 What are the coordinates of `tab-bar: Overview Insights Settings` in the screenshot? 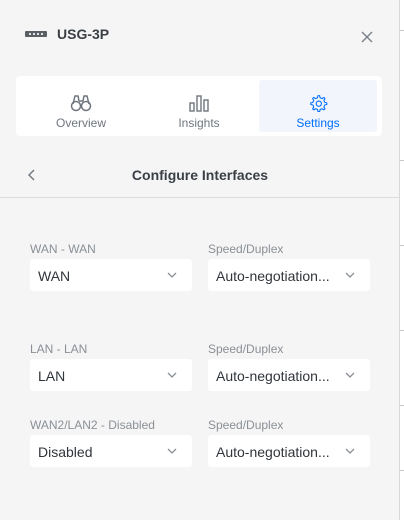 It's located at (199, 106).